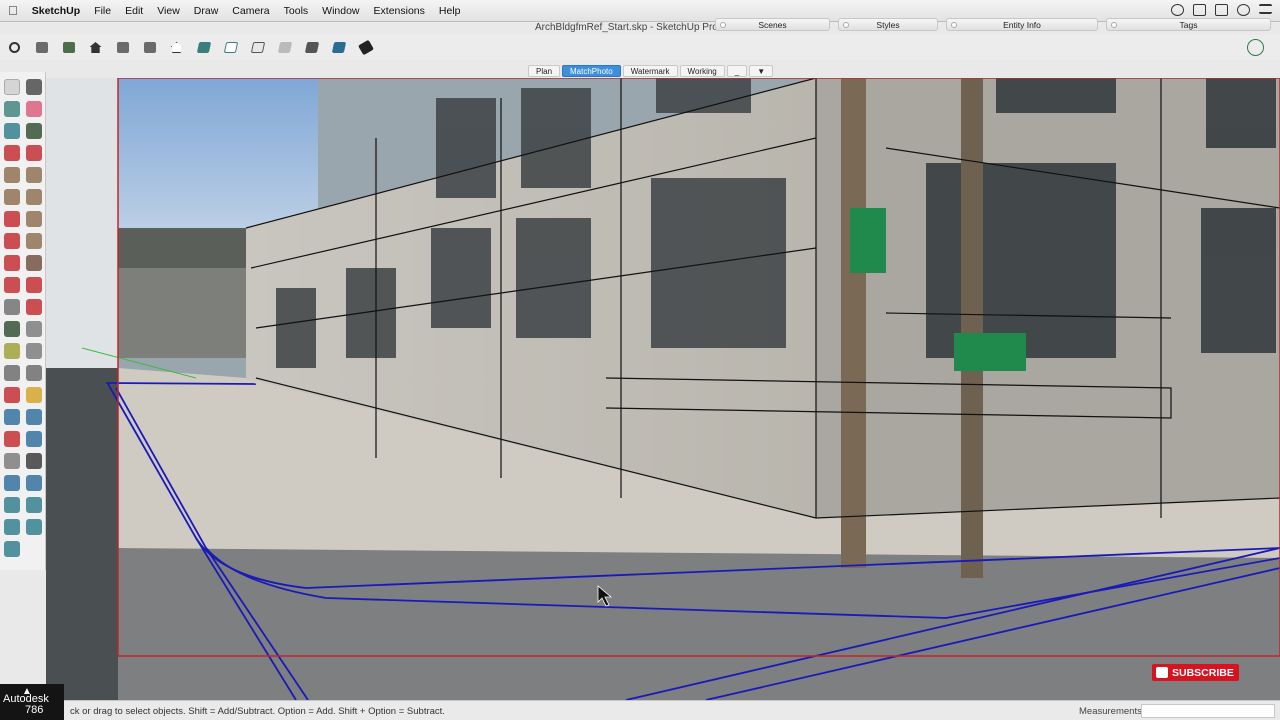 This screenshot has height=720, width=1280. Describe the element at coordinates (34, 87) in the screenshot. I see `orbit-tool-icon` at that location.